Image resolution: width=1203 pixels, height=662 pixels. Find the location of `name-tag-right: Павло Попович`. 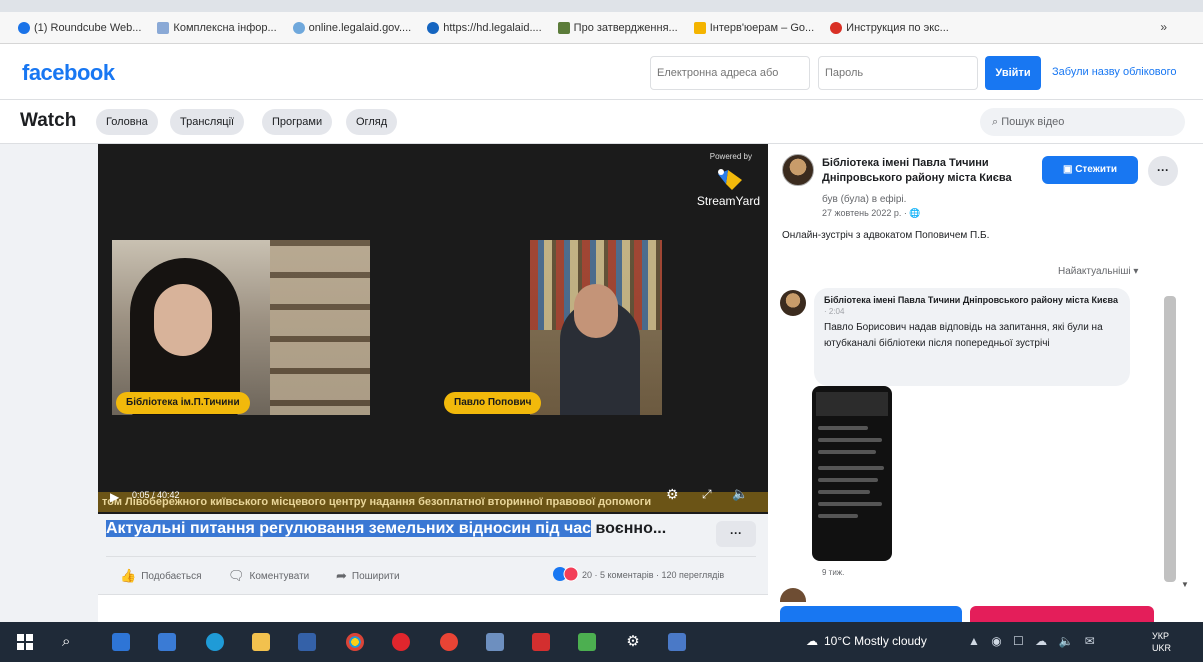

name-tag-right: Павло Попович is located at coordinates (493, 403).